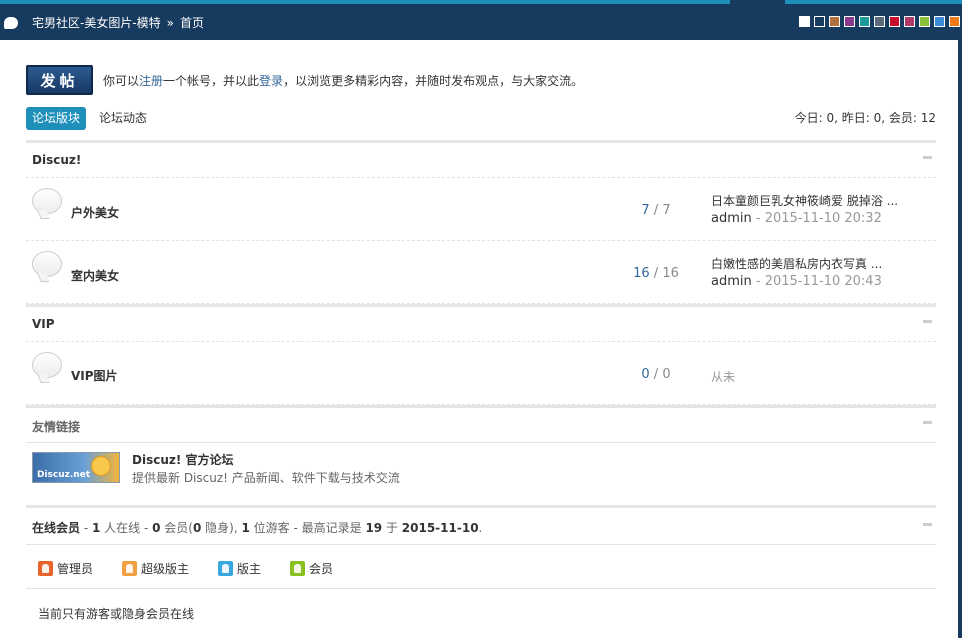  I want to click on last-post-never: 从未, so click(723, 377).